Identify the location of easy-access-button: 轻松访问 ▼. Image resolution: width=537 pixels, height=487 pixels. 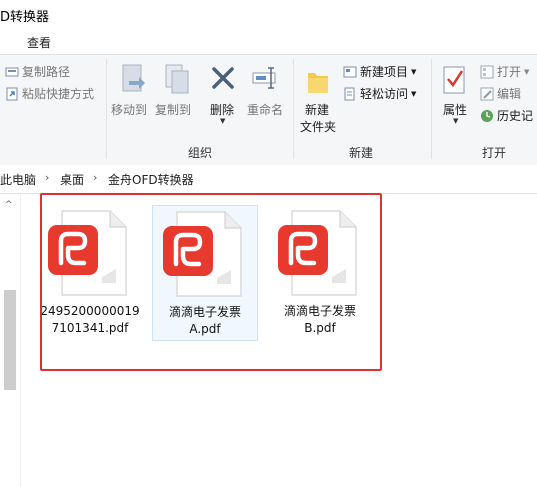
(379, 93).